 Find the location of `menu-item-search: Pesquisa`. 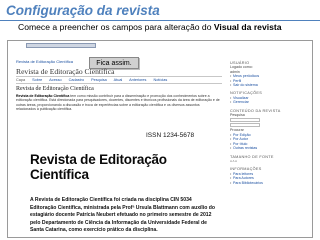

menu-item-search: Pesquisa is located at coordinates (99, 80).